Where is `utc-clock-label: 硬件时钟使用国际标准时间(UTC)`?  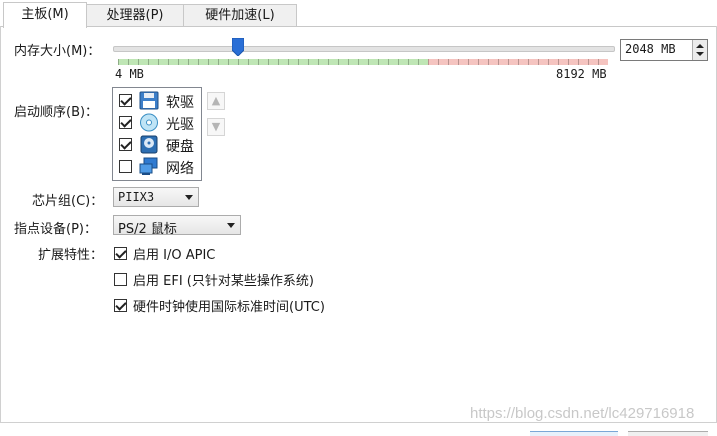 utc-clock-label: 硬件时钟使用国际标准时间(UTC) is located at coordinates (229, 307).